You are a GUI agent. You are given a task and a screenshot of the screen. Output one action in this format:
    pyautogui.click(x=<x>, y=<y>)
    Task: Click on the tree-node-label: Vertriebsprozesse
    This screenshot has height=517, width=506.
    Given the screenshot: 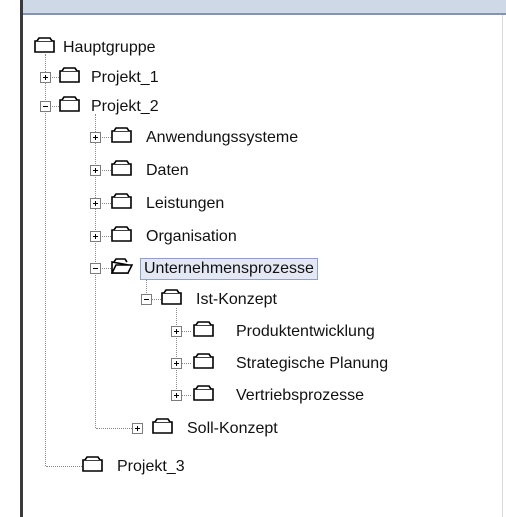 What is the action you would take?
    pyautogui.click(x=300, y=395)
    